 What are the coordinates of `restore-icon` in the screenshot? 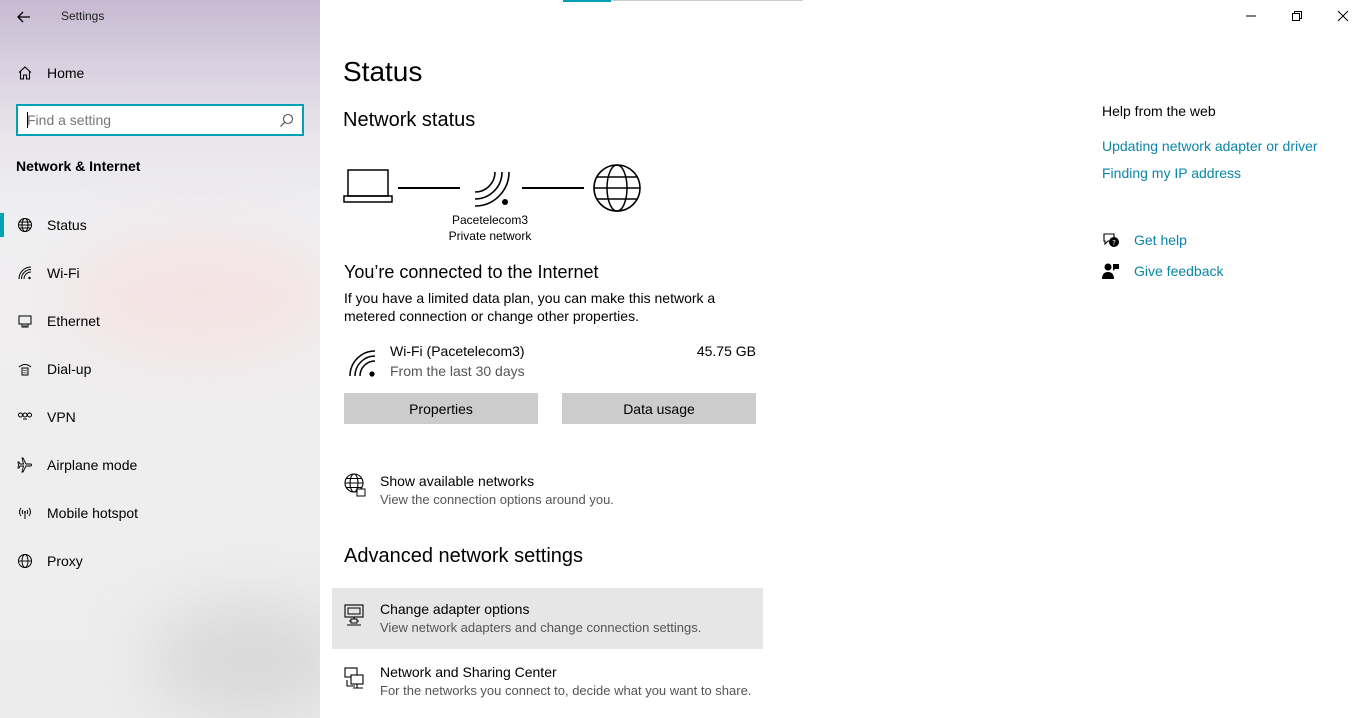 It's located at (1297, 16).